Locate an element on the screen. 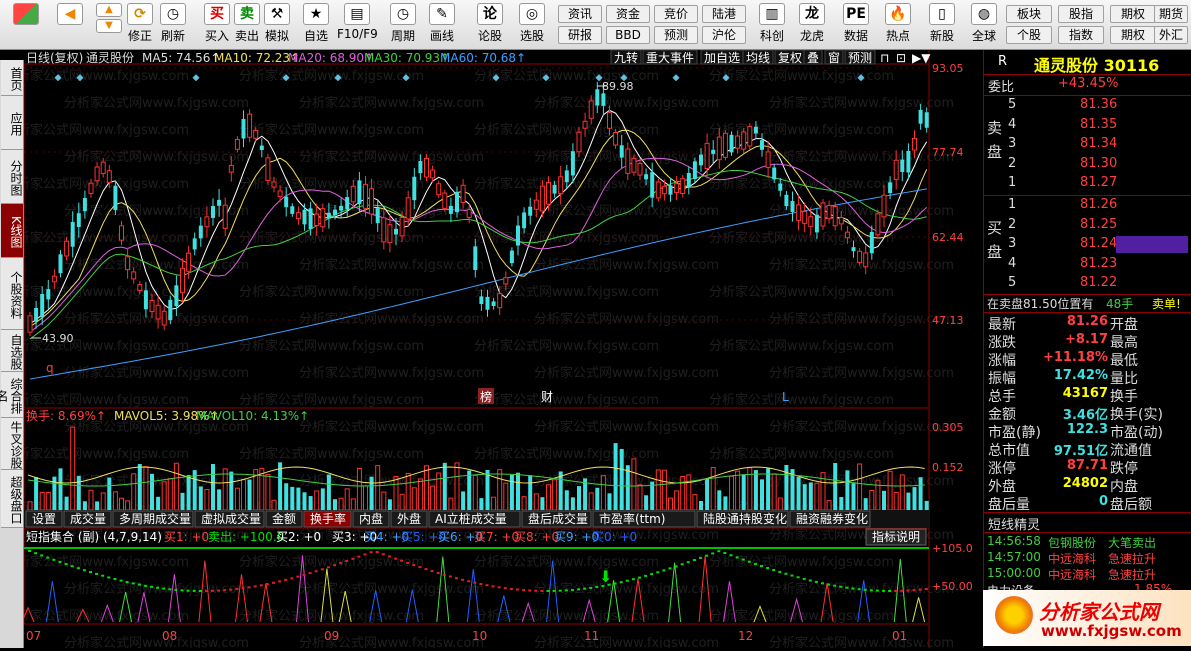 The height and width of the screenshot is (651, 1191). indicator-tab-2: 多周期成交量 is located at coordinates (155, 518).